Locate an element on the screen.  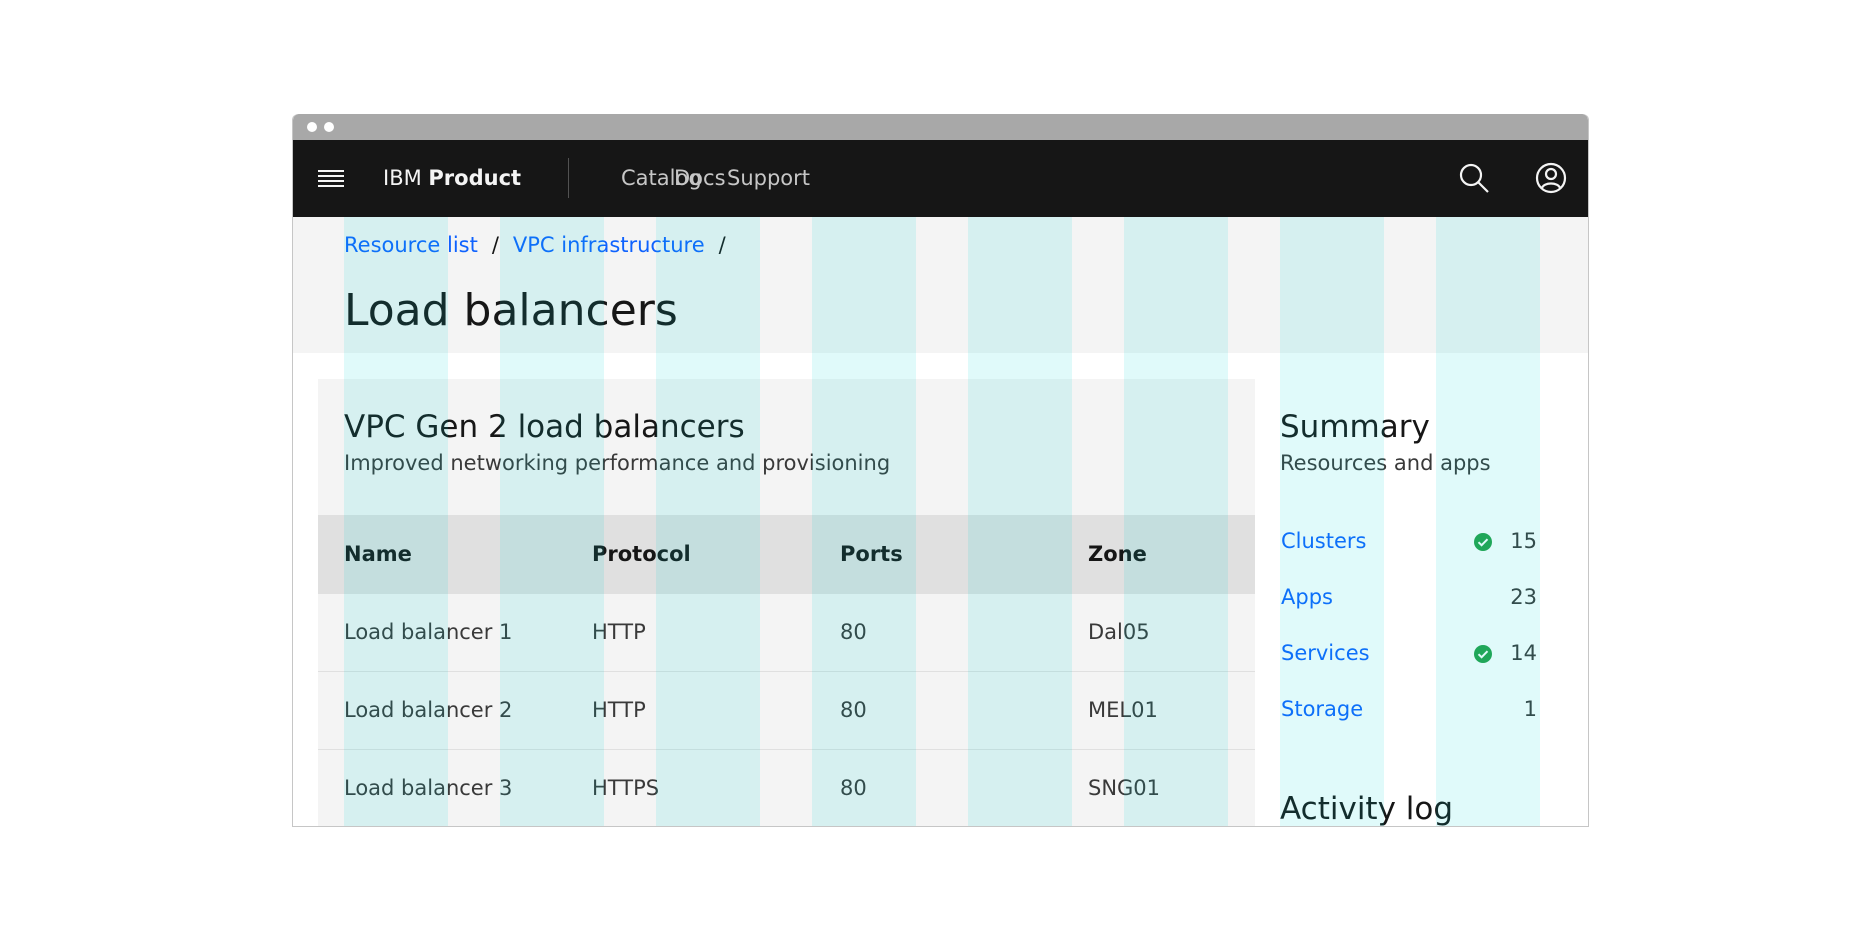
summary-count-clusters: 15 is located at coordinates (1523, 541).